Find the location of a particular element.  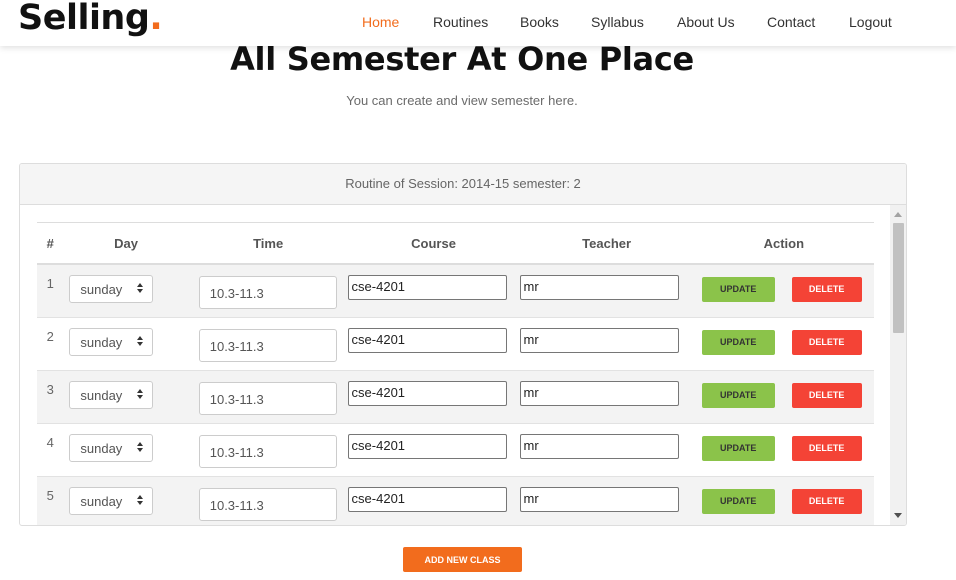

table-scrollbar is located at coordinates (898, 365).